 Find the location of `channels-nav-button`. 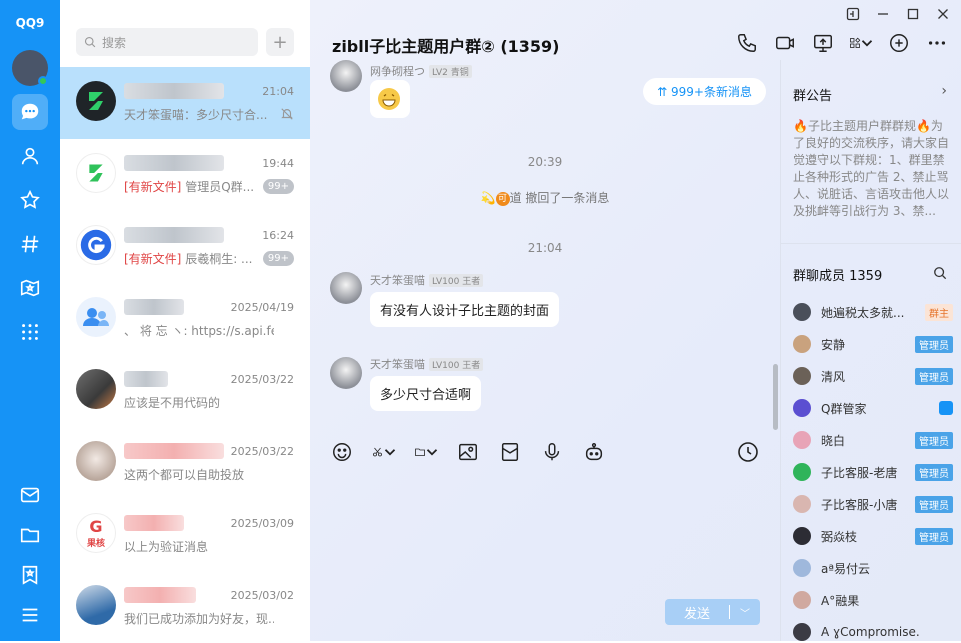

channels-nav-button is located at coordinates (30, 244).